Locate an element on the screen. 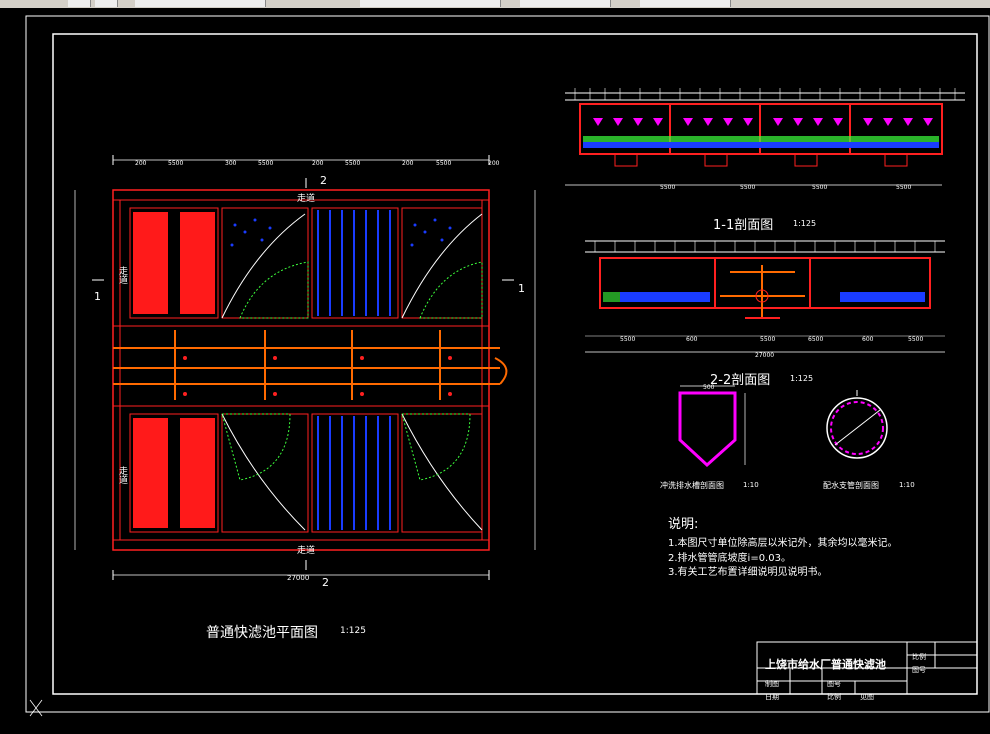 The image size is (990, 734). filter-cells-bottom is located at coordinates (306, 473).